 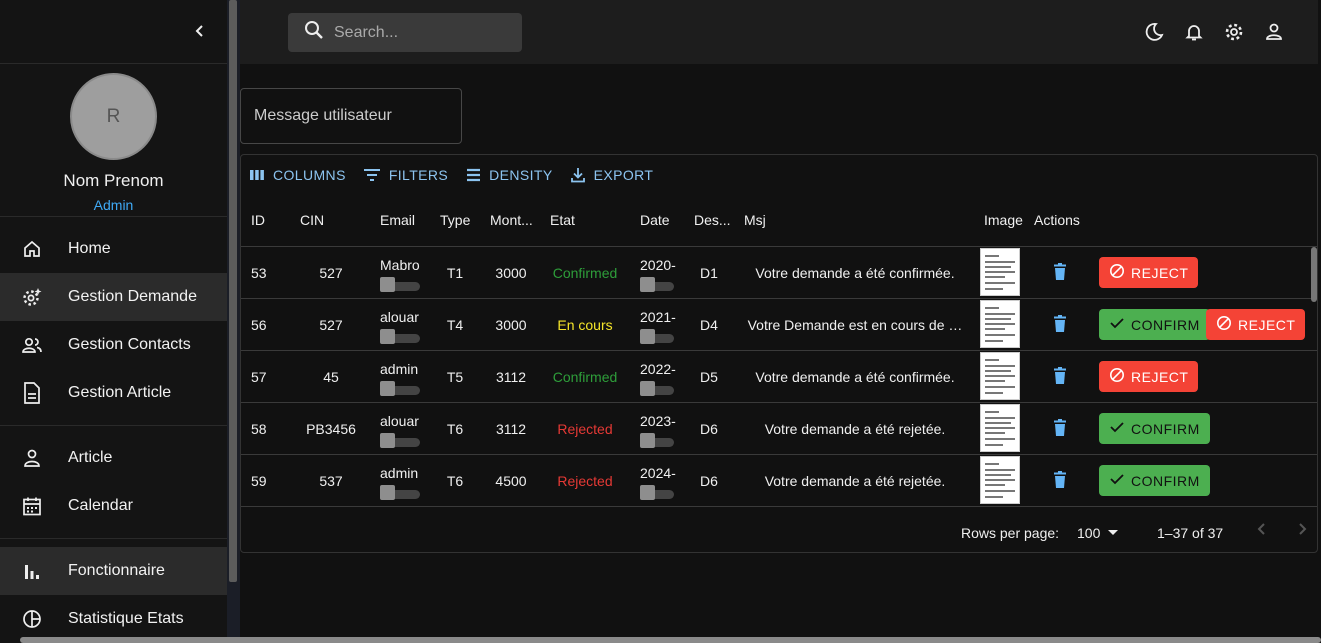 I want to click on dark-mode-icon, so click(x=1154, y=32).